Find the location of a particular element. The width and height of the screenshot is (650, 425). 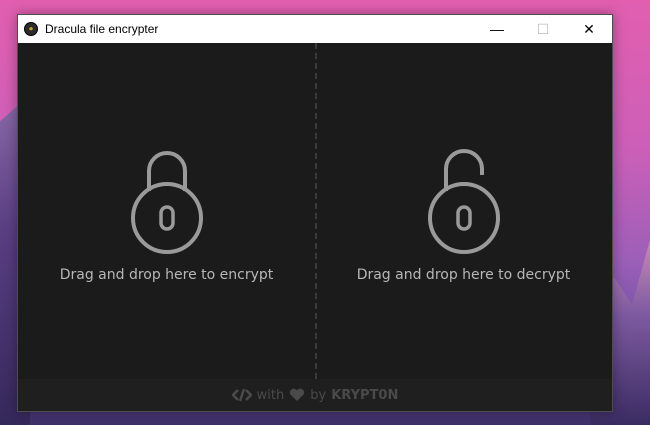

decrypt-label: Drag and drop here to decrypt is located at coordinates (463, 275).